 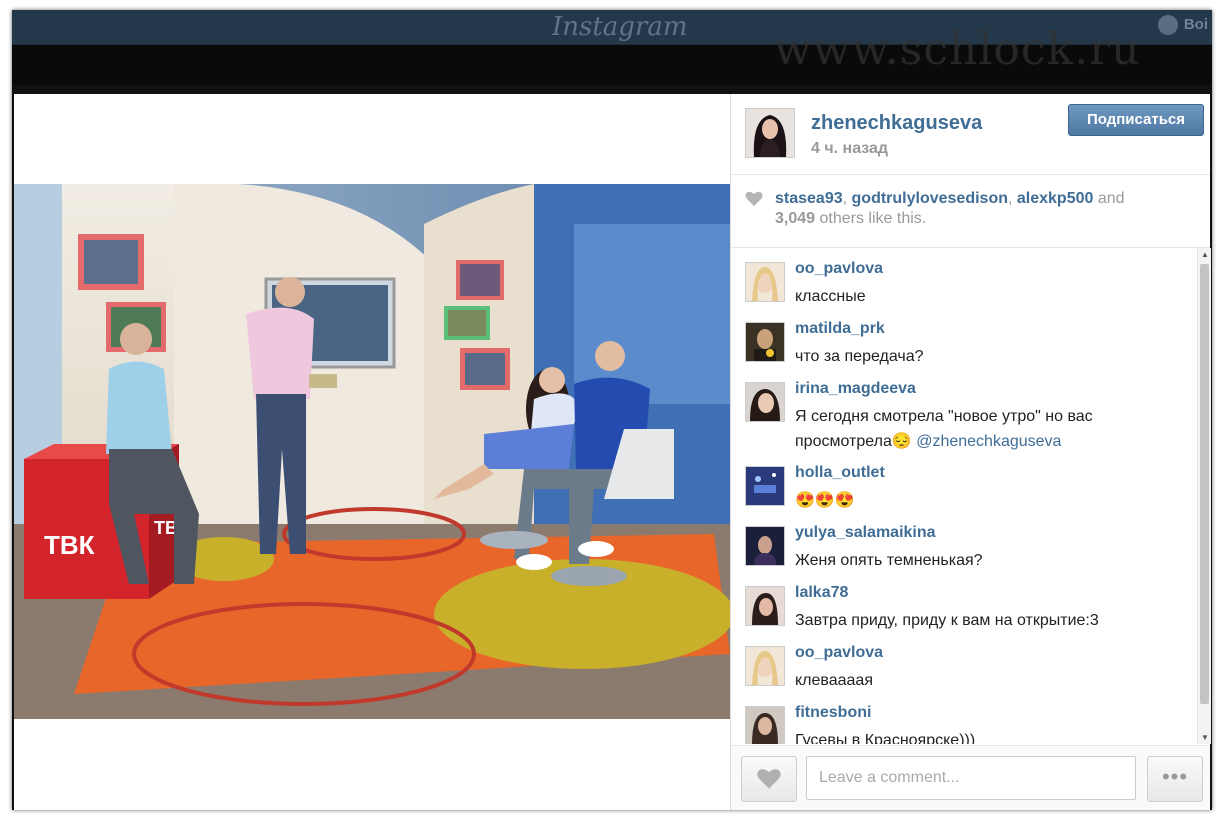 I want to click on comments-scrollbar: ▲ ▼, so click(x=1204, y=496).